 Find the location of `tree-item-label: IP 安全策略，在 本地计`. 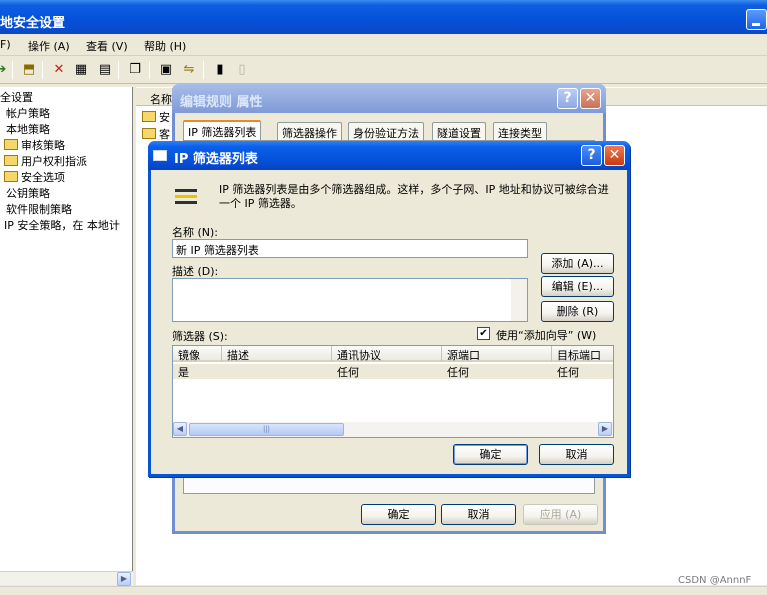

tree-item-label: IP 安全策略，在 本地计 is located at coordinates (62, 225).